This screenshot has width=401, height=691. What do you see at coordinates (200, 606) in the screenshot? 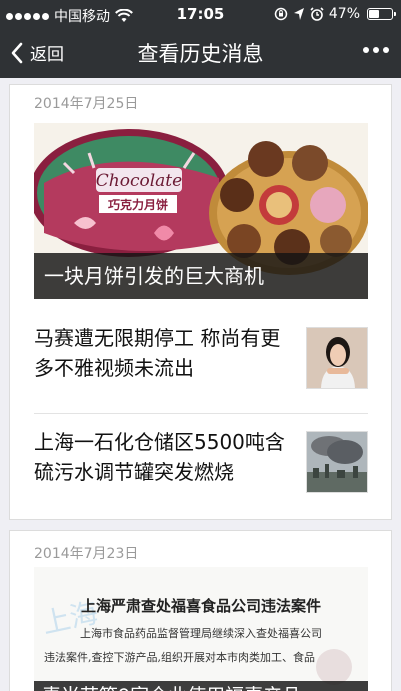
I see `document-title: 上海严肃查处福喜食品公司违法案件` at bounding box center [200, 606].